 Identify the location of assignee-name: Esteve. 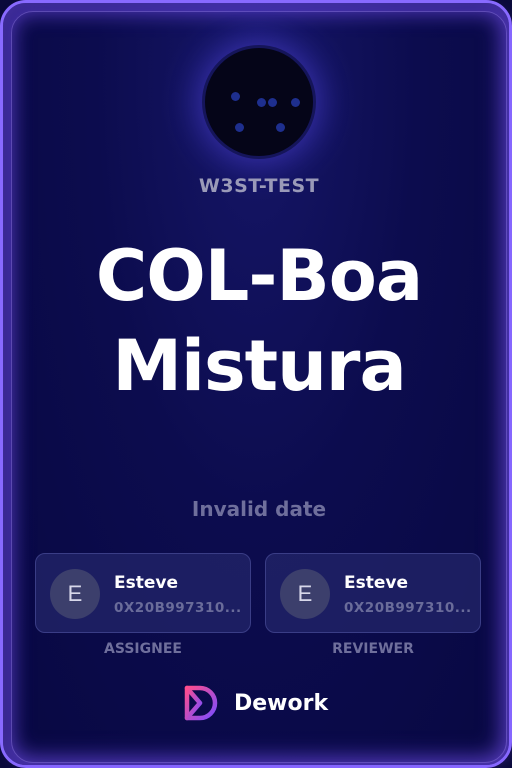
(146, 583).